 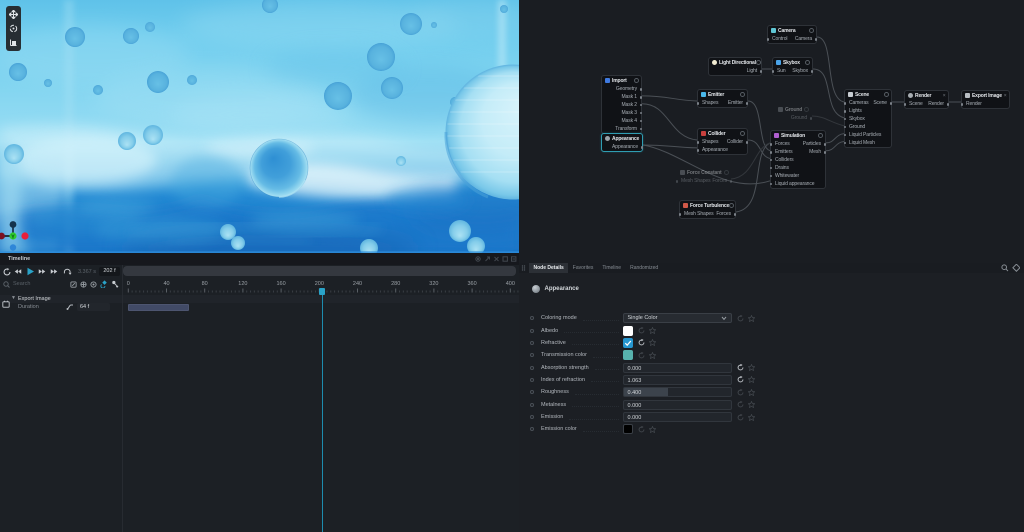 What do you see at coordinates (357, 284) in the screenshot?
I see `svg-text: 240` at bounding box center [357, 284].